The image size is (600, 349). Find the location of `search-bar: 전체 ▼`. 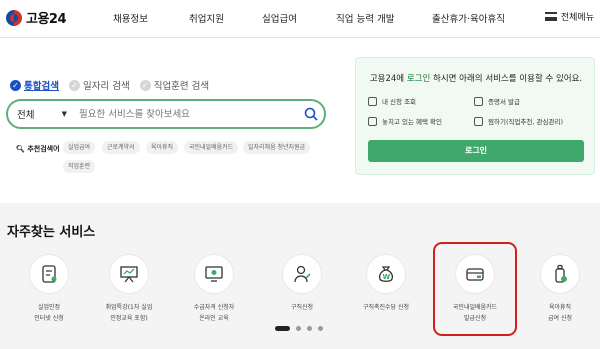

search-bar: 전체 ▼ is located at coordinates (166, 114).